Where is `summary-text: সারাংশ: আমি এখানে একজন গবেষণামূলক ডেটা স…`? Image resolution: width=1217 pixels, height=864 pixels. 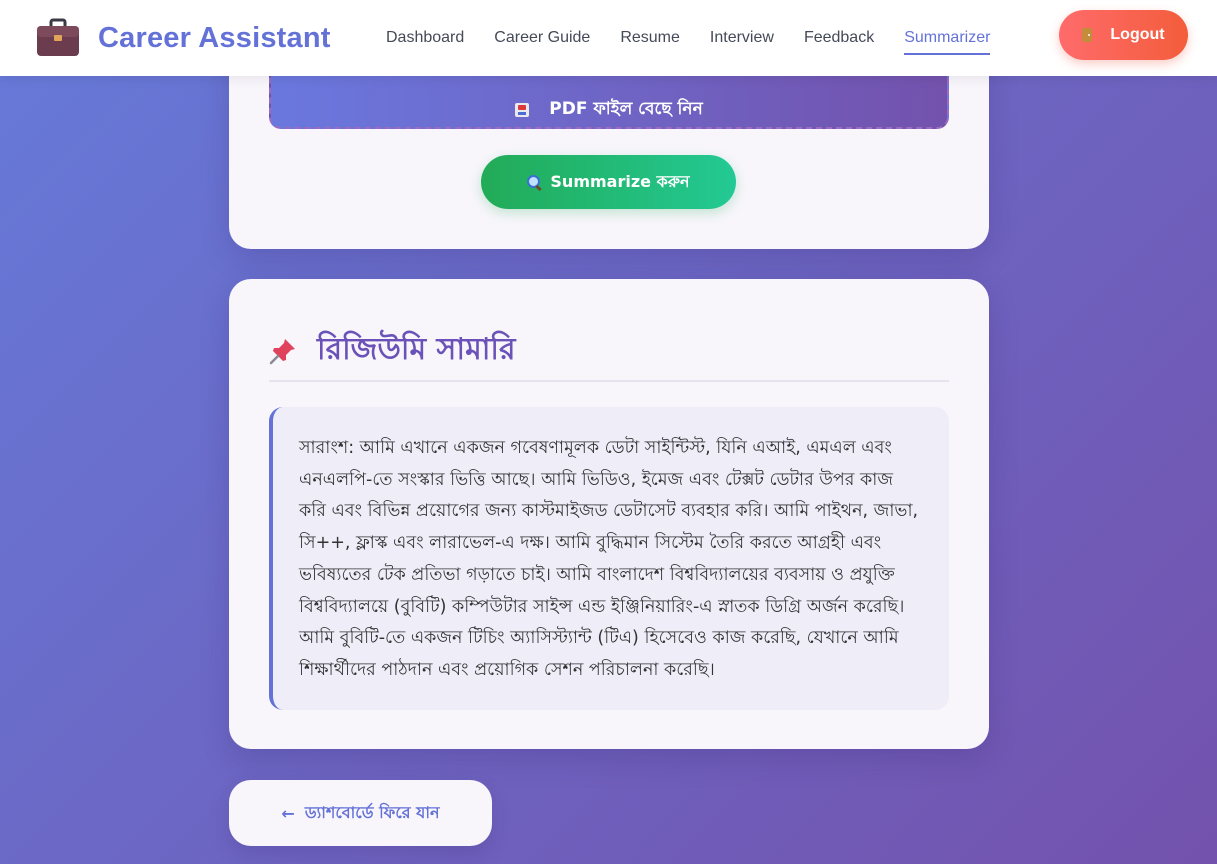
summary-text: সারাংশ: আমি এখানে একজন গবেষণামূলক ডেটা স… is located at coordinates (609, 559).